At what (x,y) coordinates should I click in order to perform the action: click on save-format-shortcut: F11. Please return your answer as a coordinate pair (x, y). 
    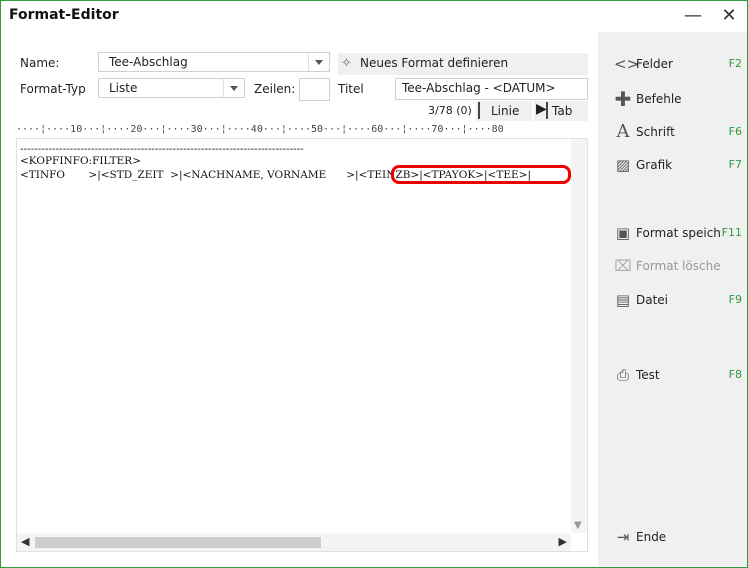
    Looking at the image, I should click on (731, 232).